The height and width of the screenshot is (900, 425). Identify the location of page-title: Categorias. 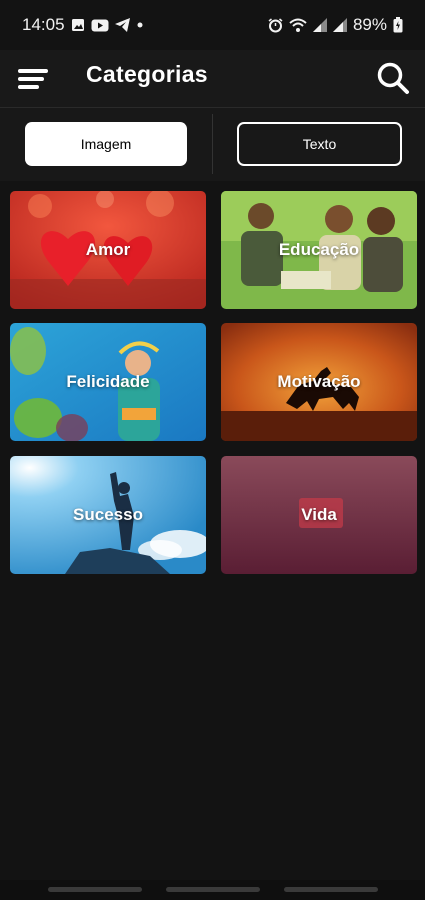
(147, 74).